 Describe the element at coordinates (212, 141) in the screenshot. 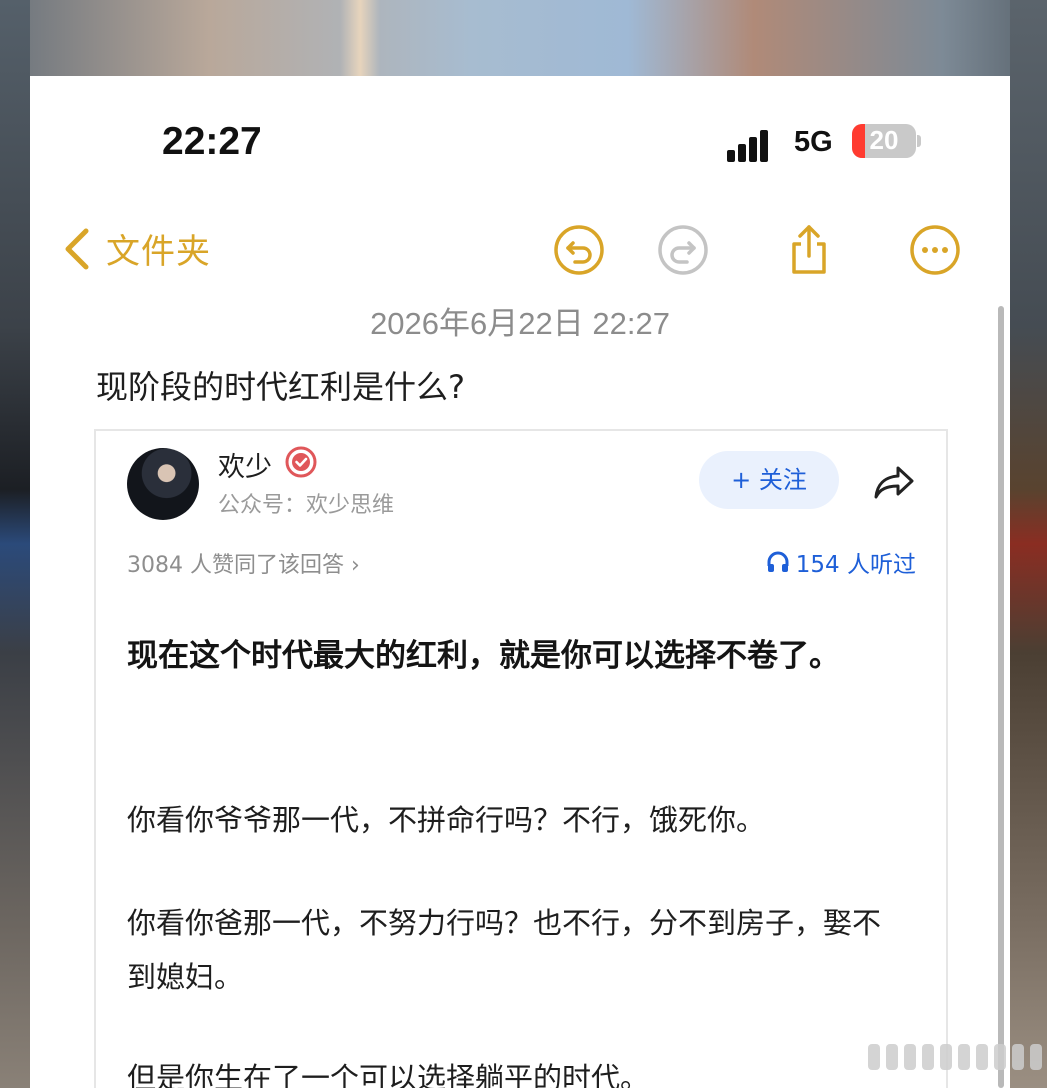

I see `status-time: 22:27` at that location.